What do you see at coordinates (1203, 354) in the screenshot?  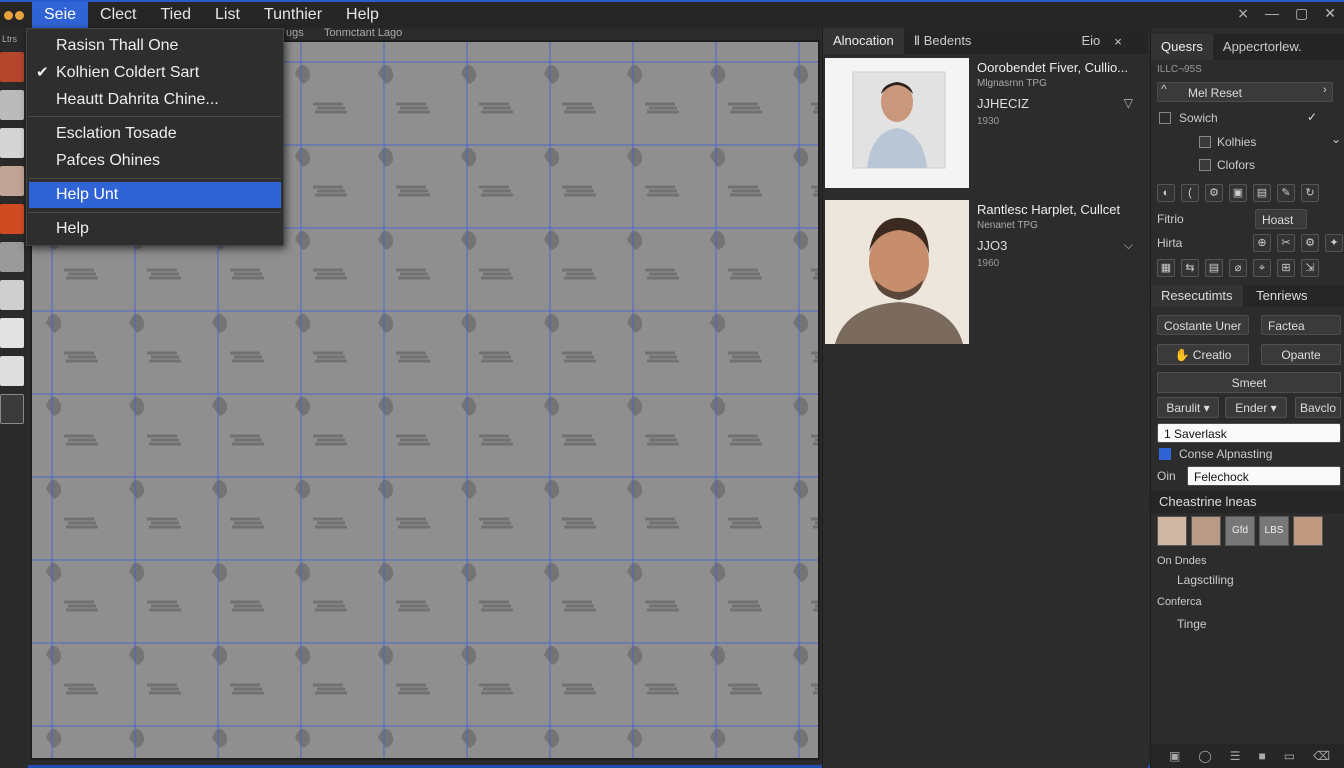 I see `creatio-button: ✋ Creatio` at bounding box center [1203, 354].